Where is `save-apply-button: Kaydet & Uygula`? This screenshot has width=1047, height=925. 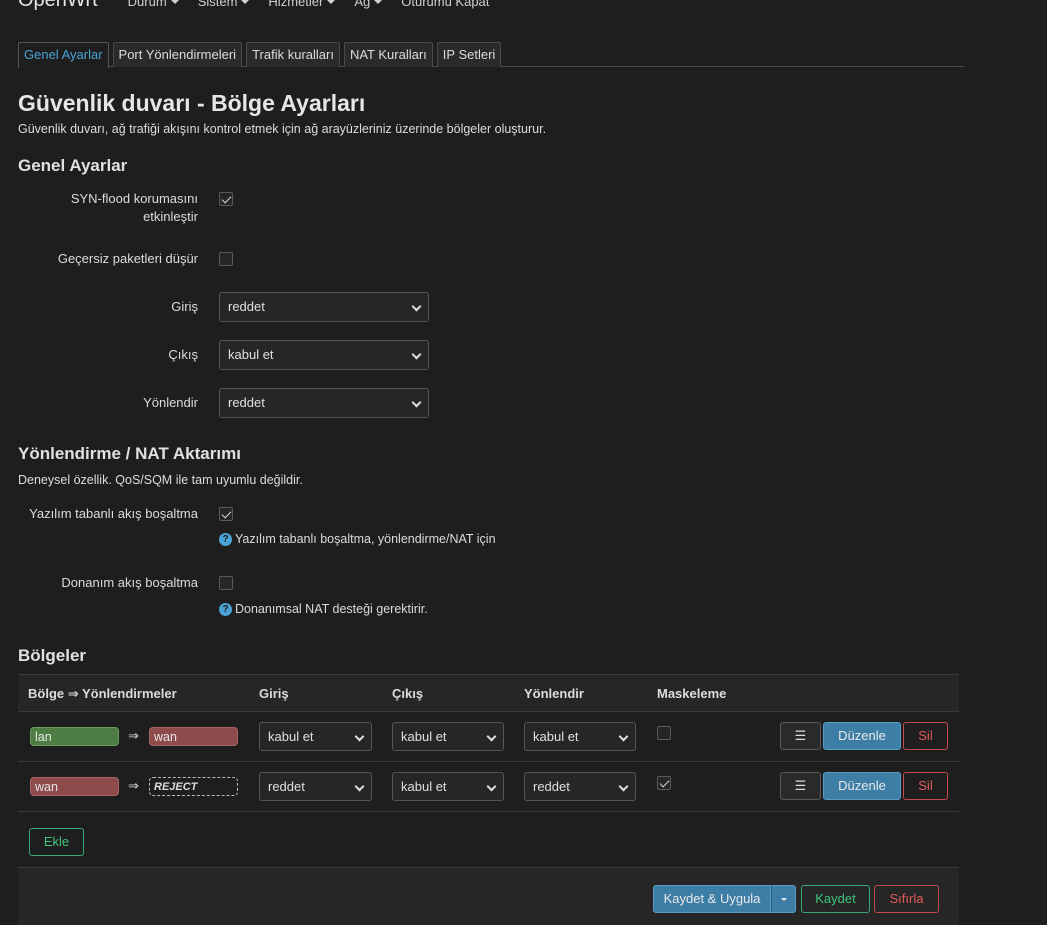 save-apply-button: Kaydet & Uygula is located at coordinates (712, 899).